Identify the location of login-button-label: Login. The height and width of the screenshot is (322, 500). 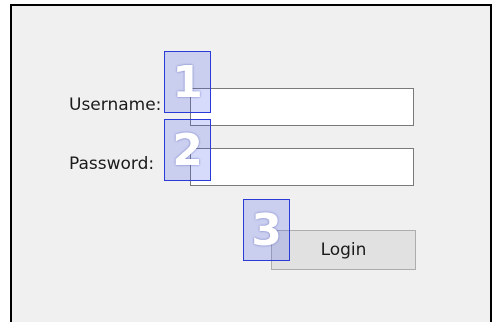
(343, 250).